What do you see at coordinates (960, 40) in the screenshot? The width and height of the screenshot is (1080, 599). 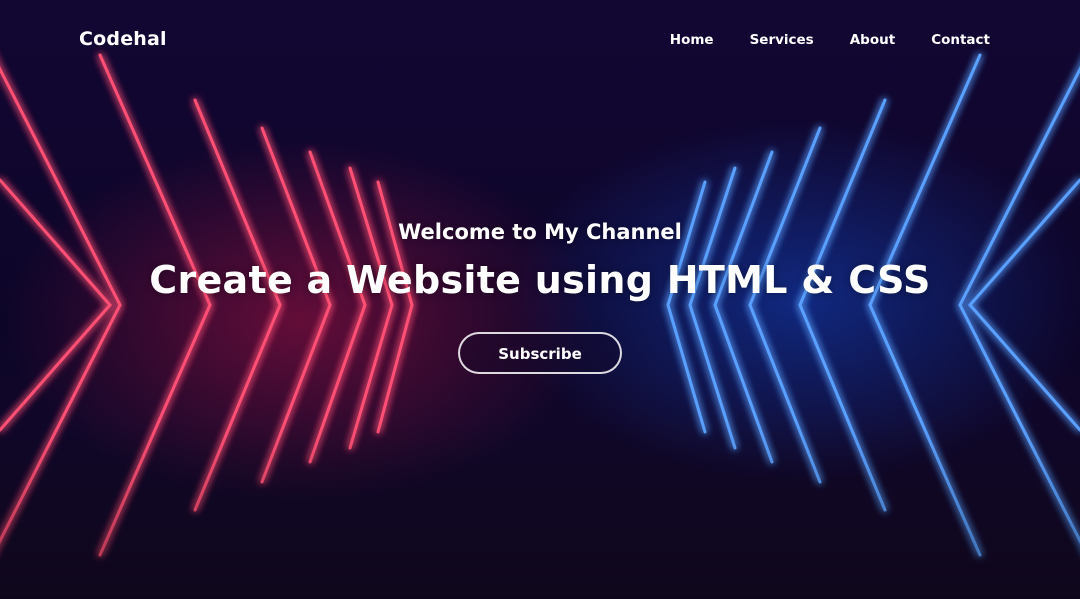 I see `nav-link-contact: Contact` at bounding box center [960, 40].